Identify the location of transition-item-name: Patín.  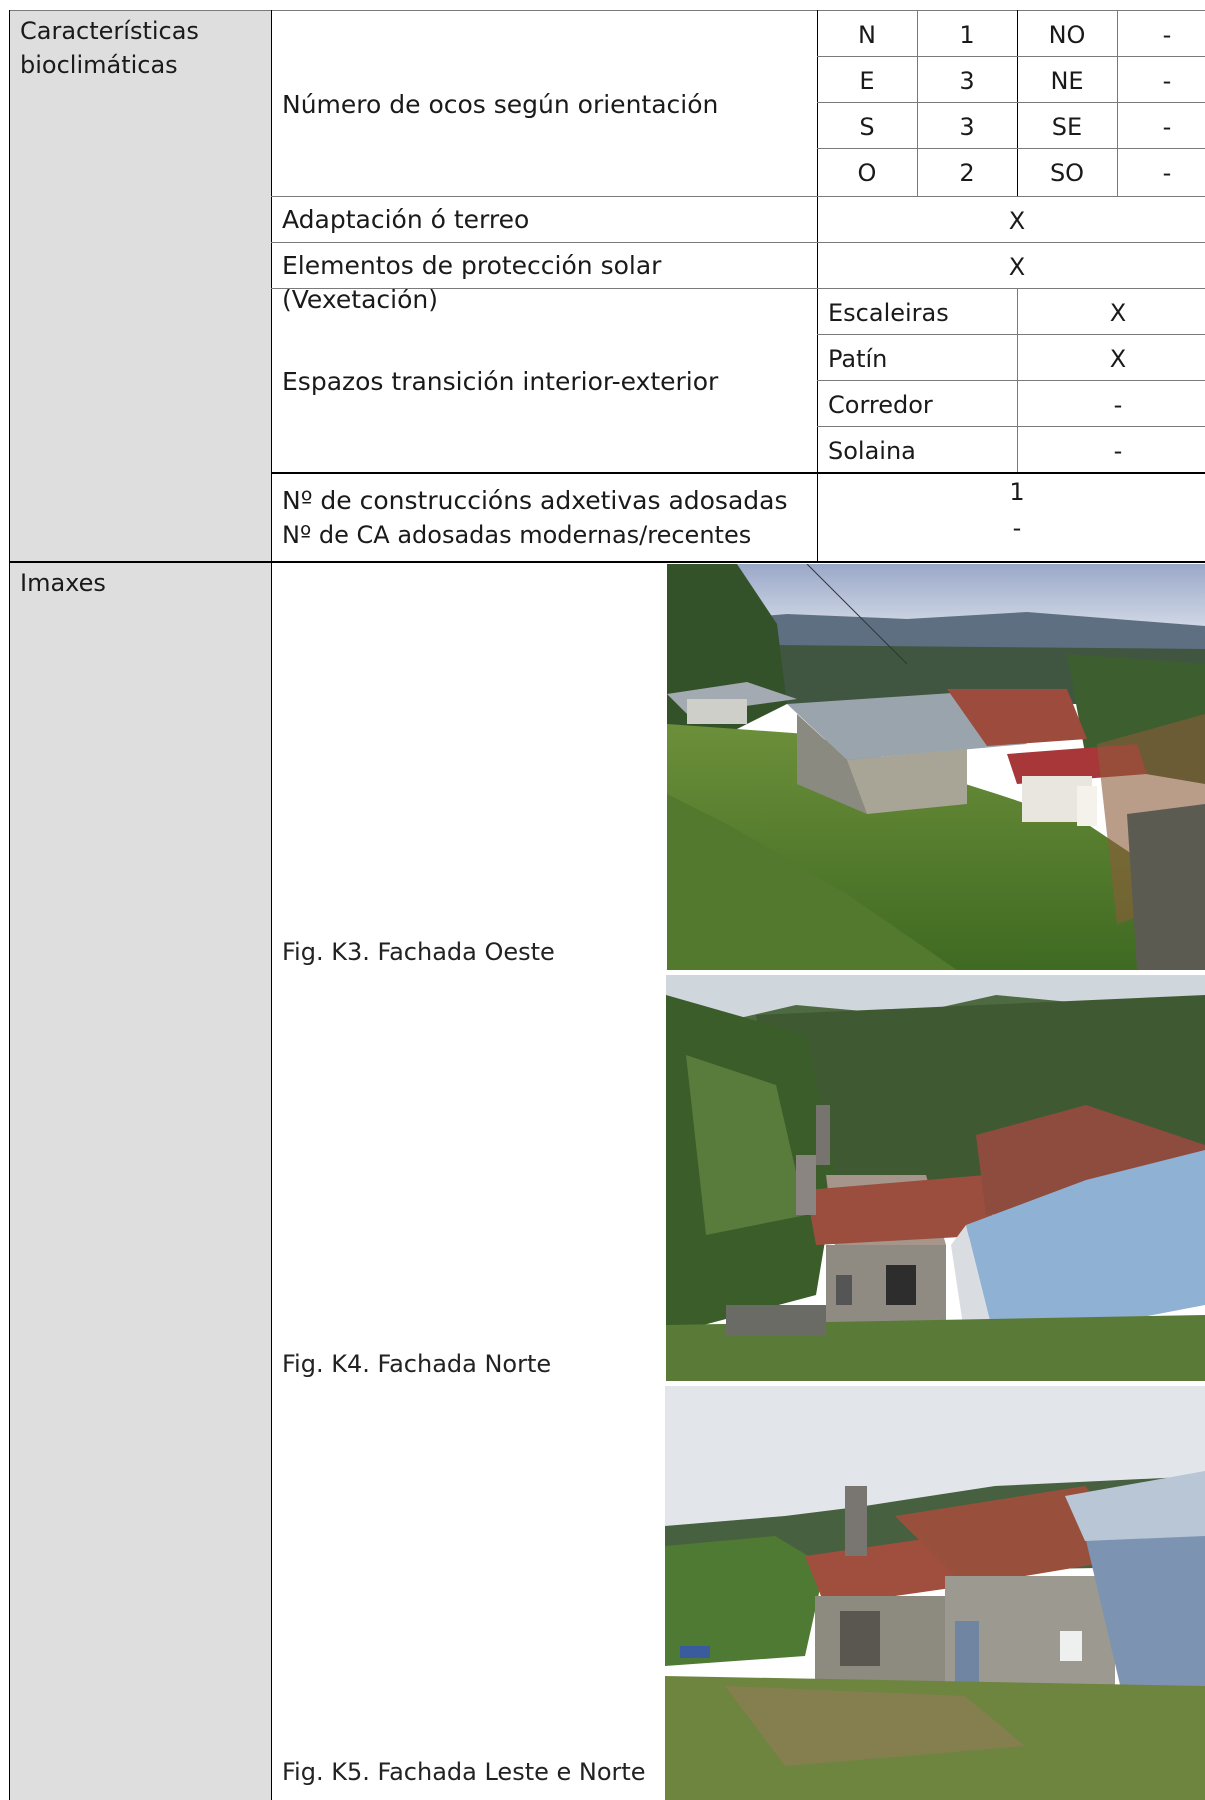
(858, 359).